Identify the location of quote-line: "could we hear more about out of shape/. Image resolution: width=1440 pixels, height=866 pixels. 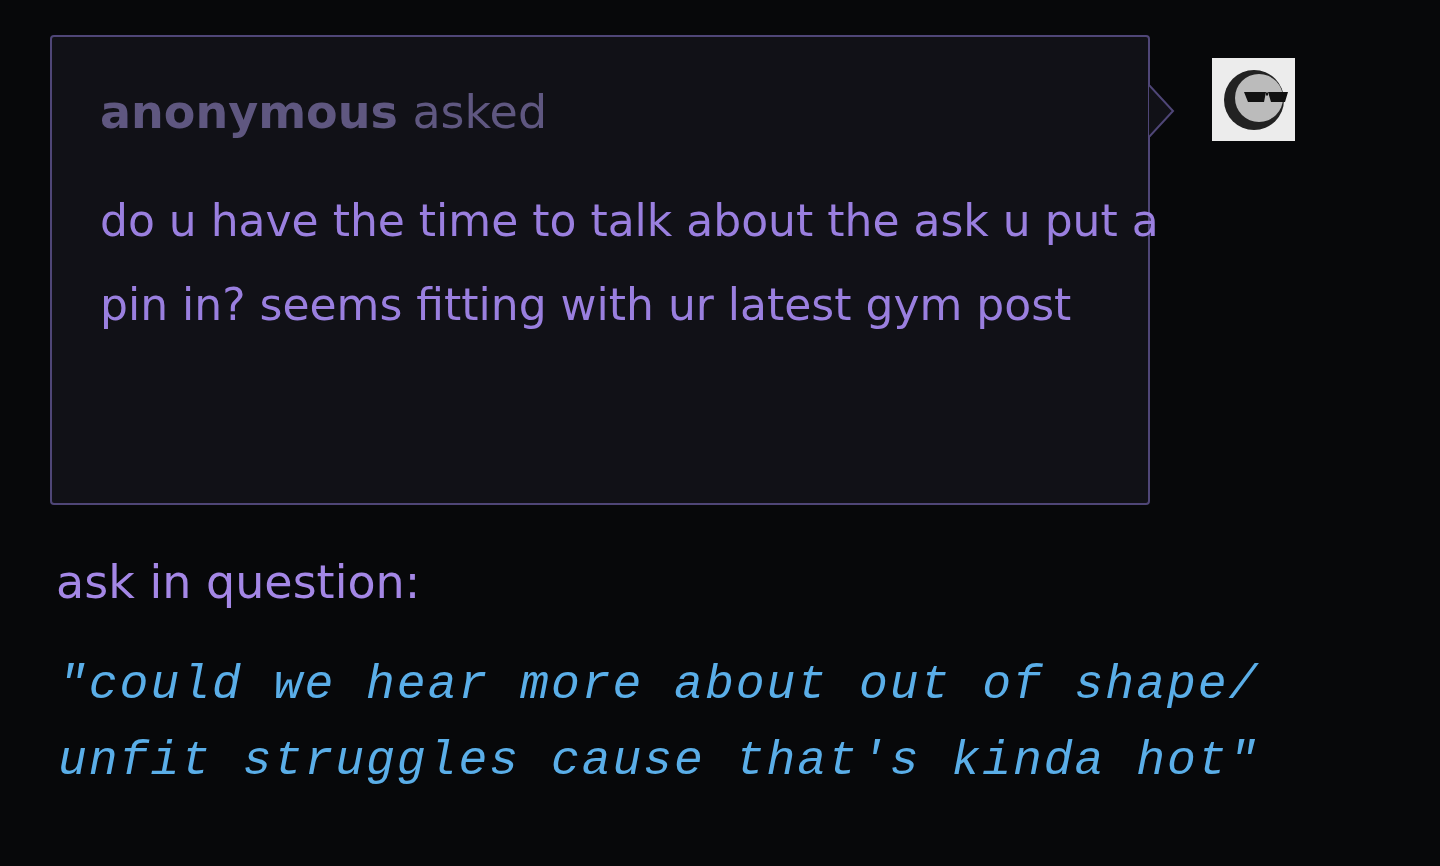
(659, 685).